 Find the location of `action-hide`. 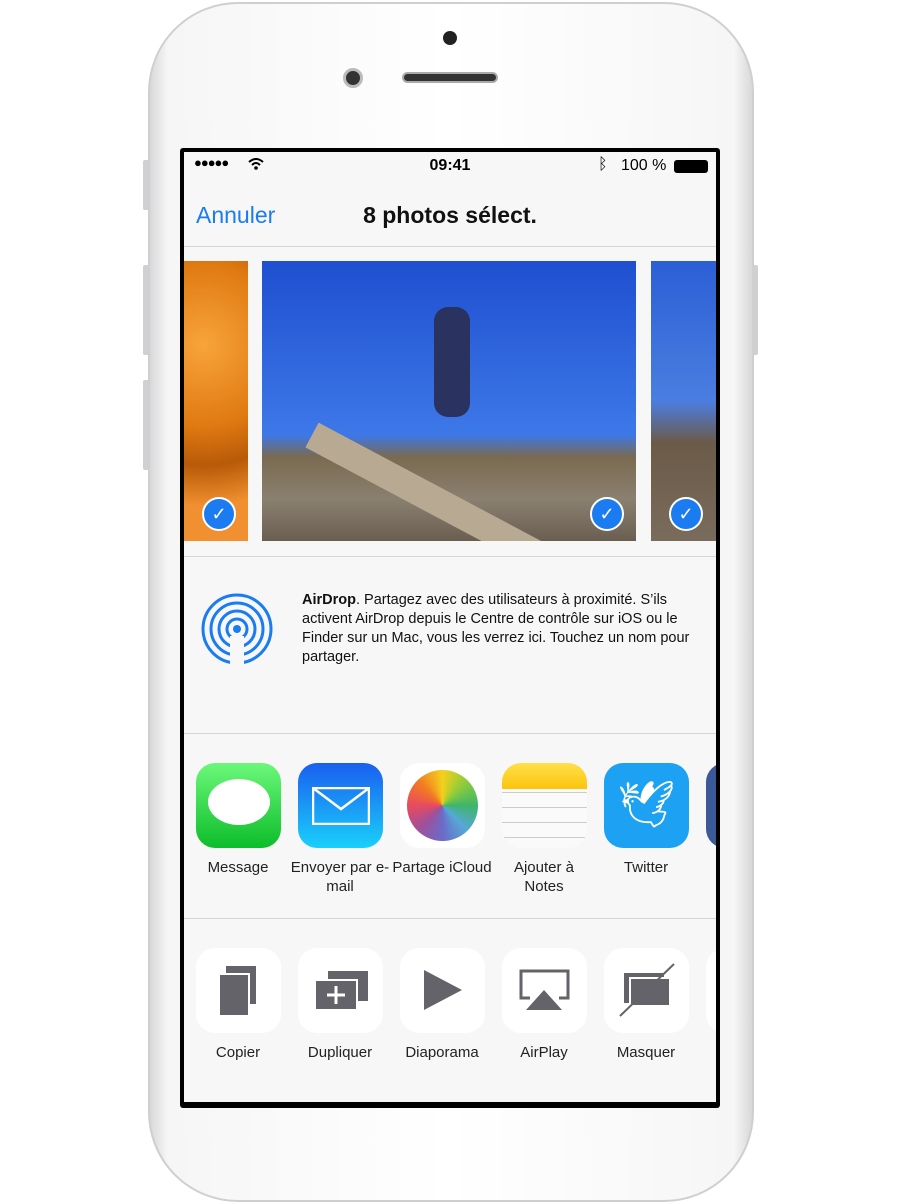

action-hide is located at coordinates (646, 990).